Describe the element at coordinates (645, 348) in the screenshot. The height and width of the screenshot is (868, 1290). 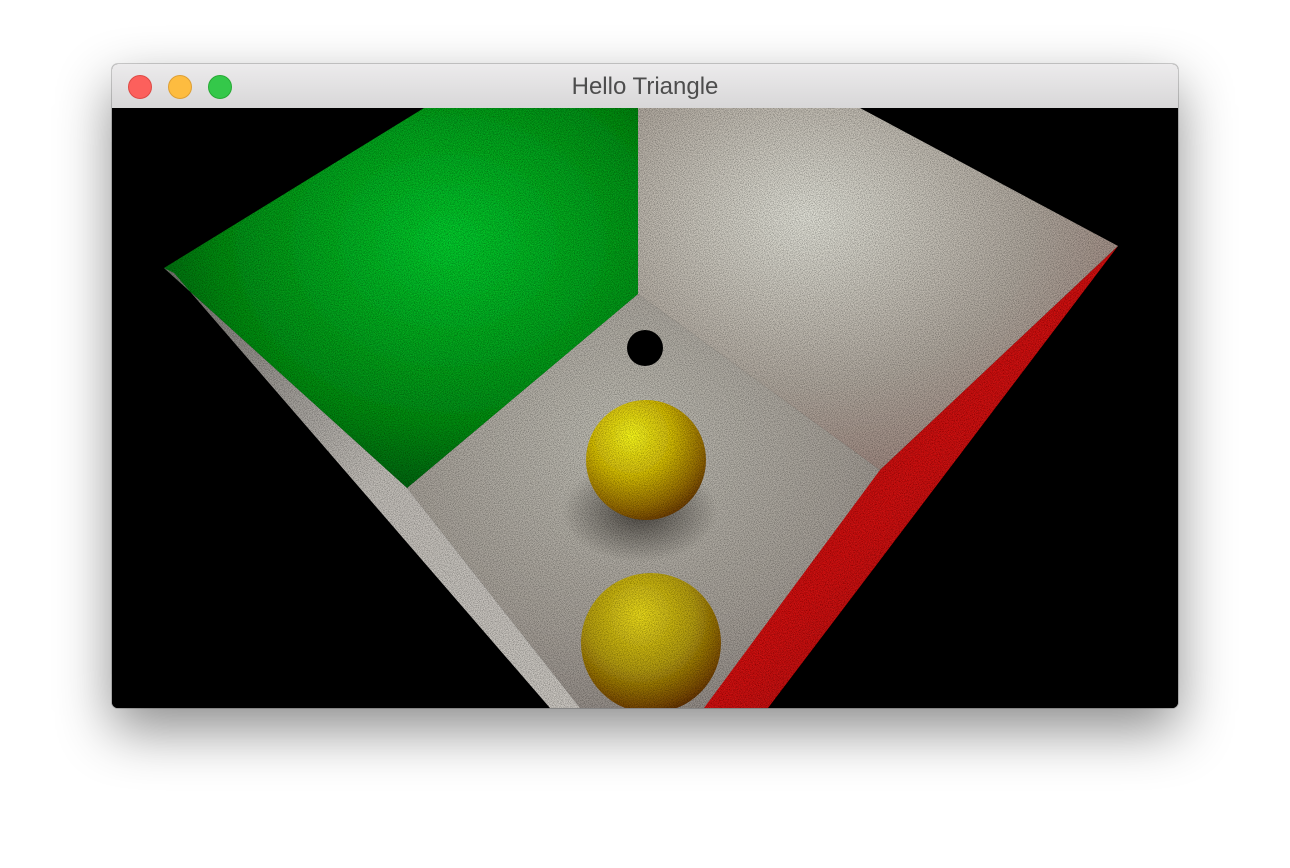
I see `ceiling-hole` at that location.